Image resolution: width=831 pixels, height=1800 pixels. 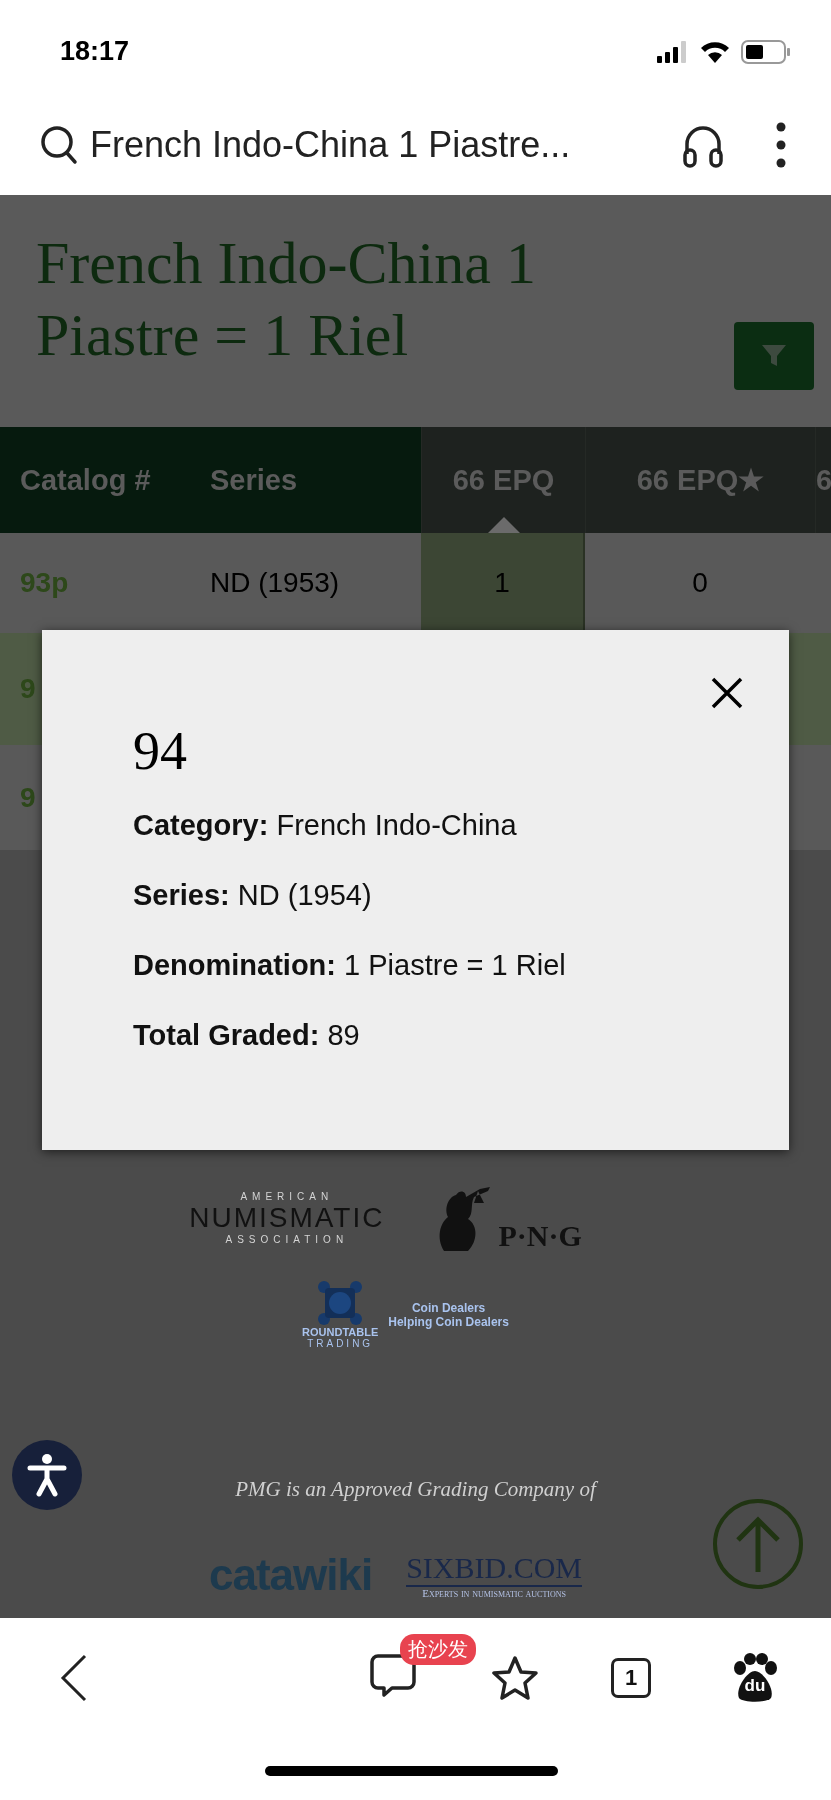 What do you see at coordinates (823, 480) in the screenshot?
I see `column-header: 6` at bounding box center [823, 480].